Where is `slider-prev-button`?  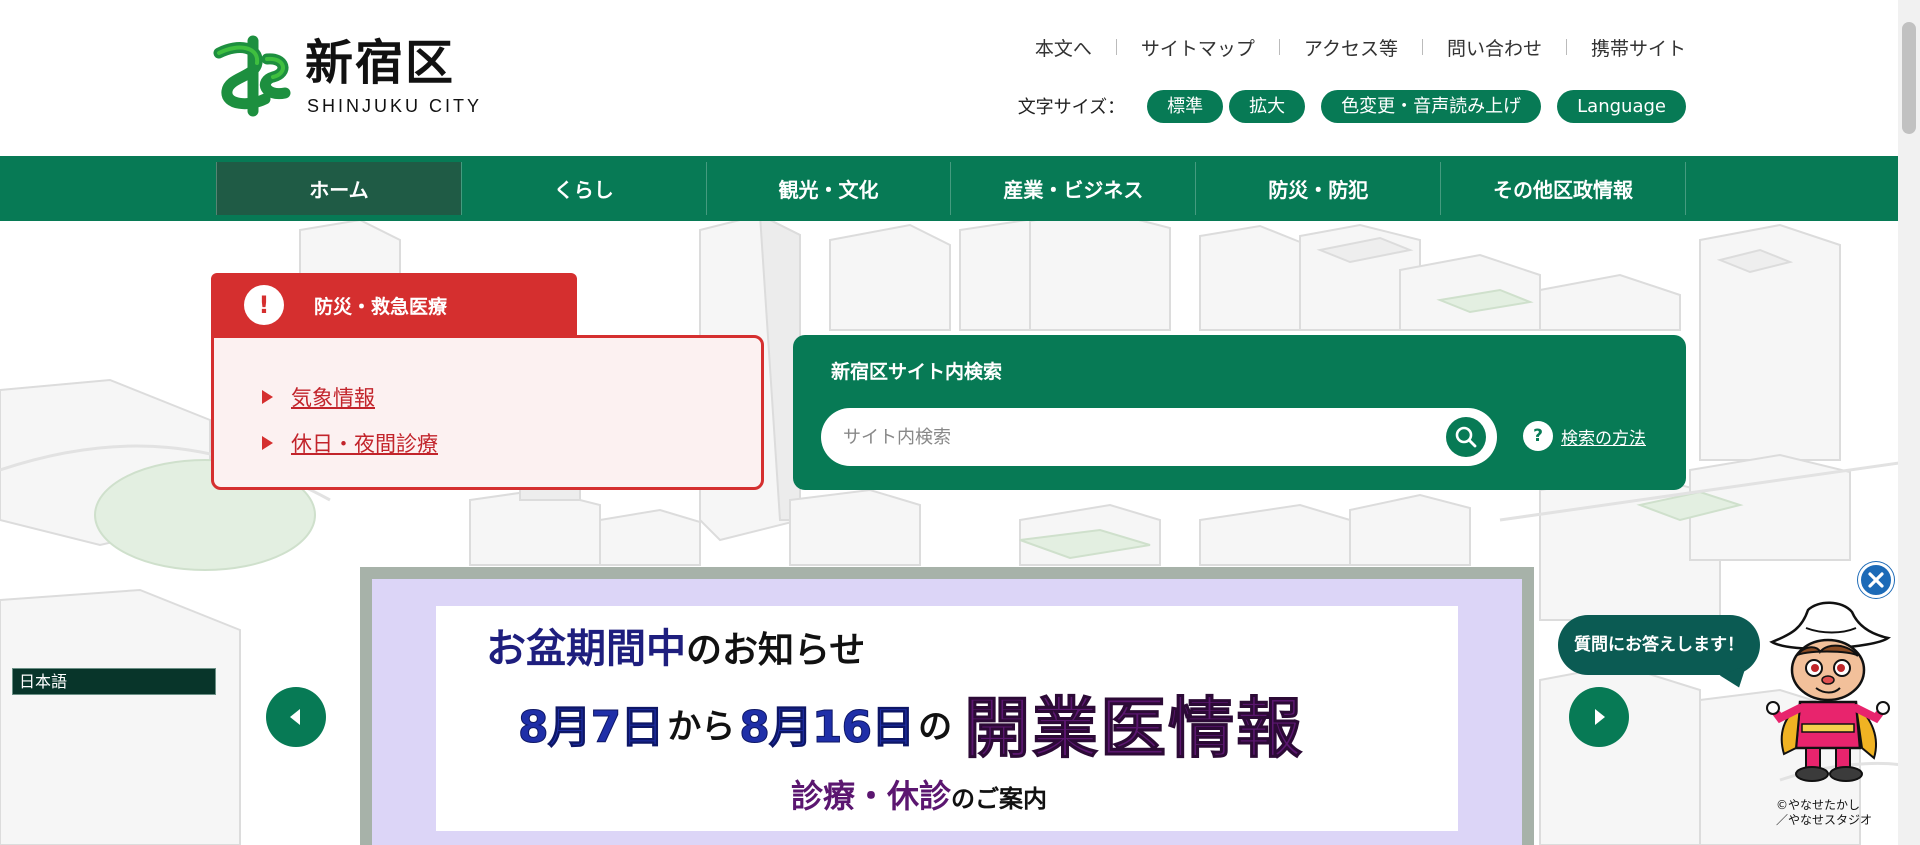
slider-prev-button is located at coordinates (296, 717).